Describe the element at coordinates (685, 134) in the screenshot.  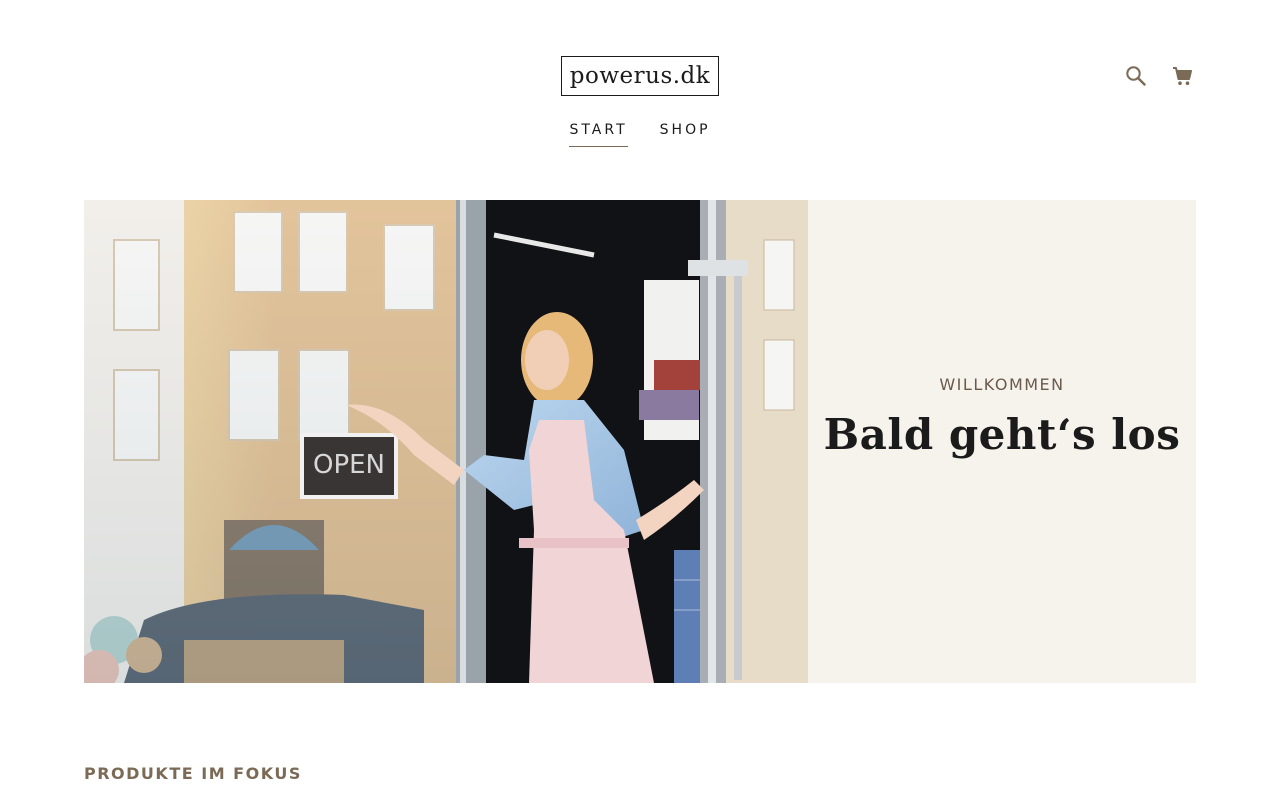
I see `nav-item-shop: SHOP` at that location.